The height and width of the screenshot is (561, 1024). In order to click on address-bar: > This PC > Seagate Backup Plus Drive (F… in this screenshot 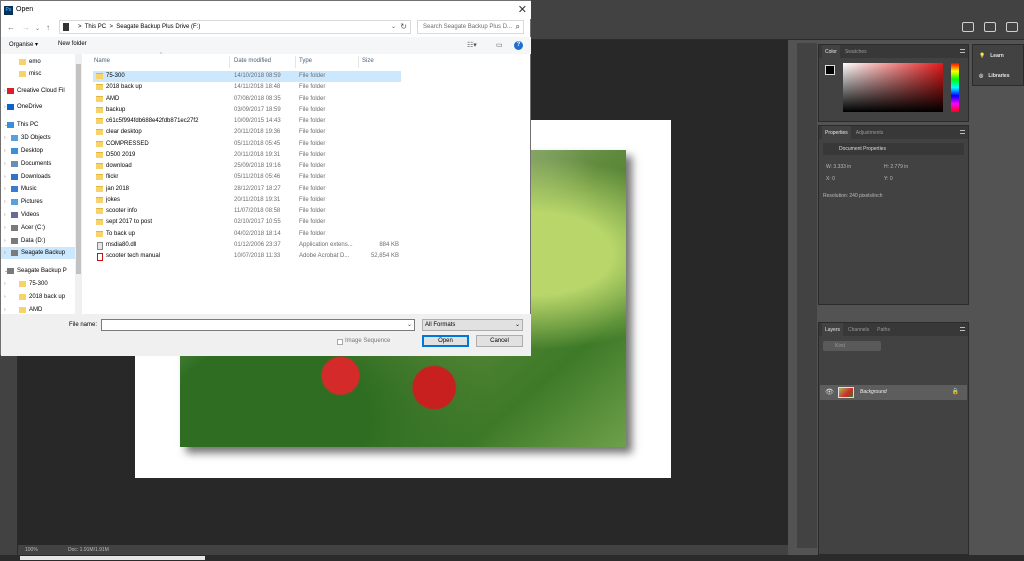, I will do `click(235, 27)`.